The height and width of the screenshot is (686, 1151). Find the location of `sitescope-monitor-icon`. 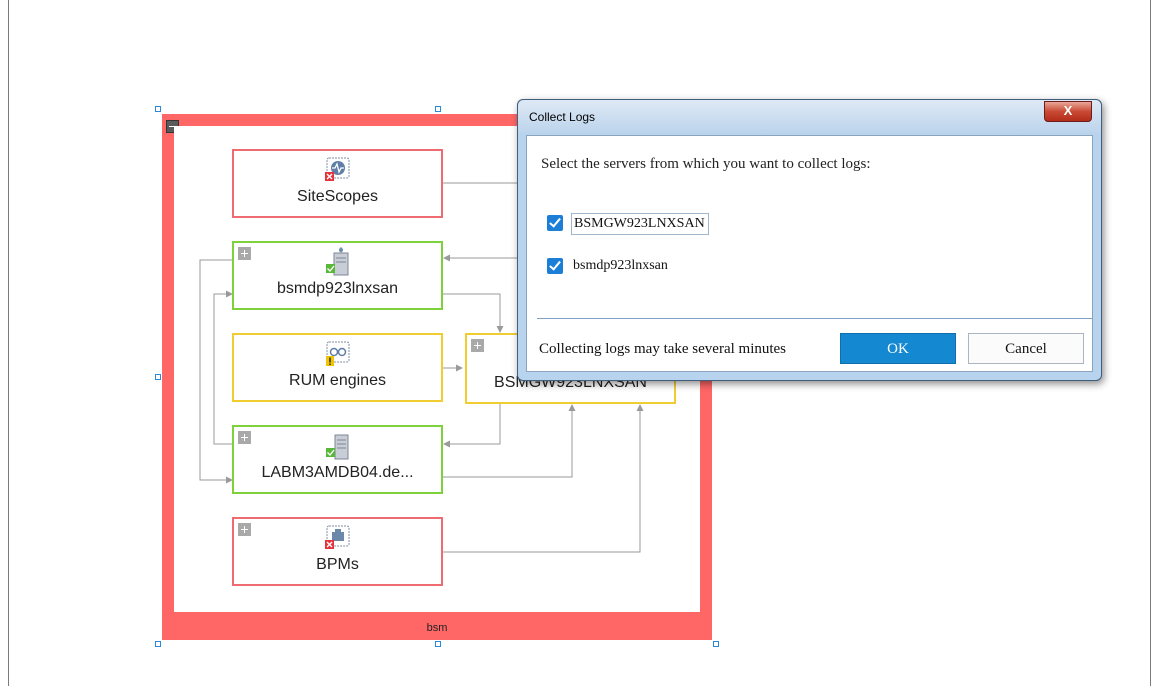

sitescope-monitor-icon is located at coordinates (338, 170).